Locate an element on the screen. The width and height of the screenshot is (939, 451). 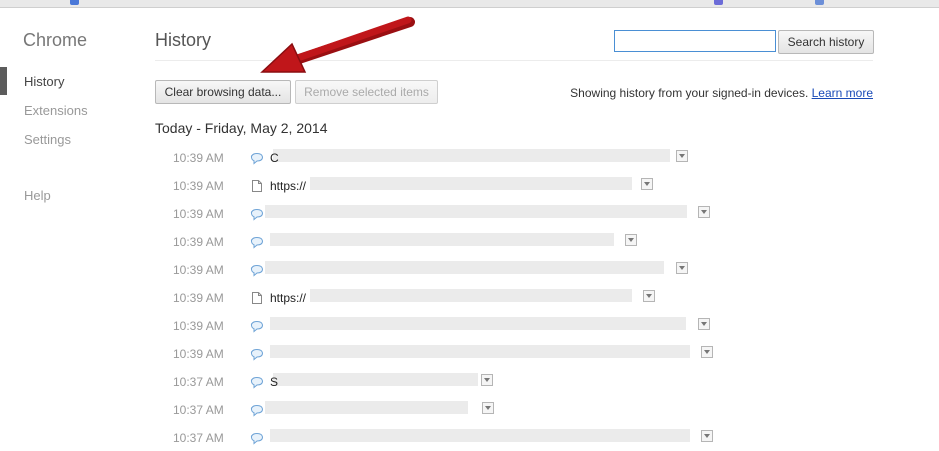
arrow-shaft-shadow is located at coordinates (350, 42).